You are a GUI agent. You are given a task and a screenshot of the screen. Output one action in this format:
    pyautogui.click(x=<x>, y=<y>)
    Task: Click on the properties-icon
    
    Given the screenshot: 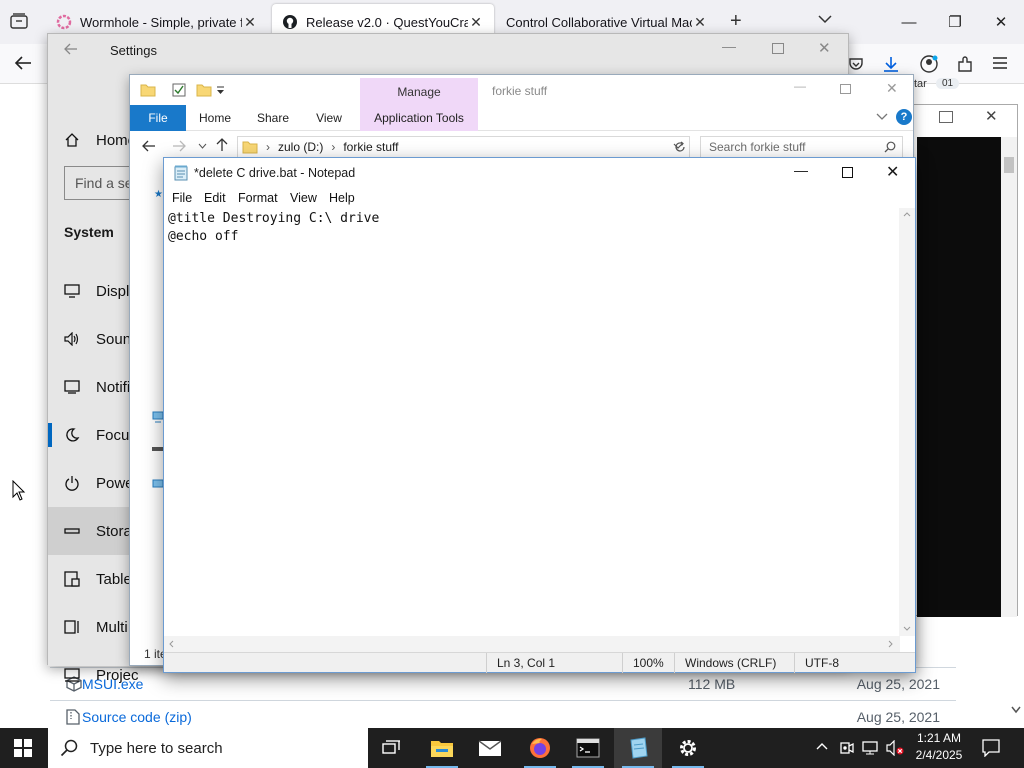 What is the action you would take?
    pyautogui.click(x=179, y=90)
    